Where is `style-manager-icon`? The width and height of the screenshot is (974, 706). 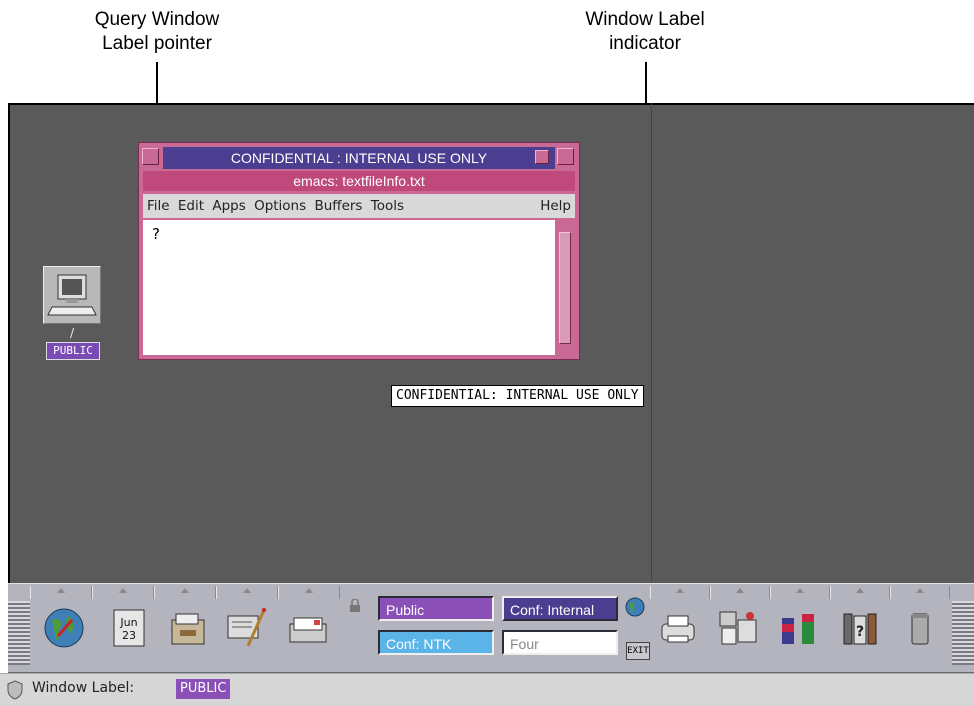 style-manager-icon is located at coordinates (798, 628).